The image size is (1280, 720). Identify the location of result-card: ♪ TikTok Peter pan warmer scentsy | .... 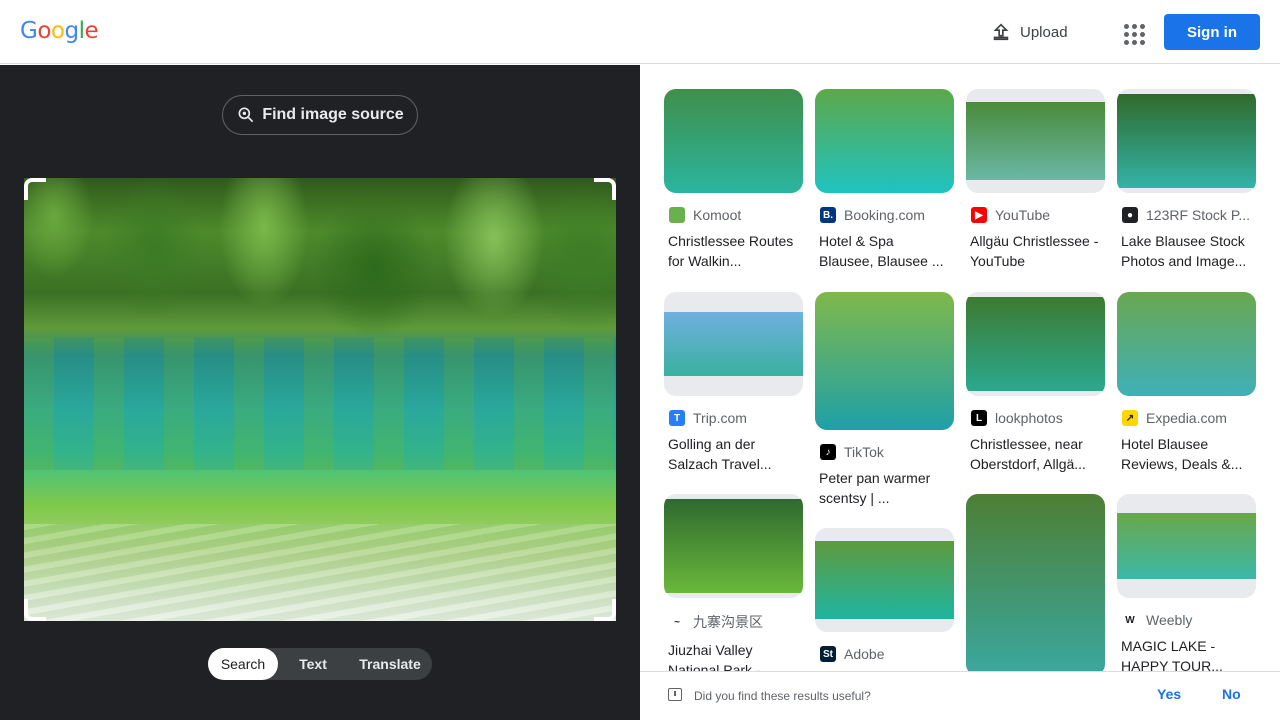
(884, 400).